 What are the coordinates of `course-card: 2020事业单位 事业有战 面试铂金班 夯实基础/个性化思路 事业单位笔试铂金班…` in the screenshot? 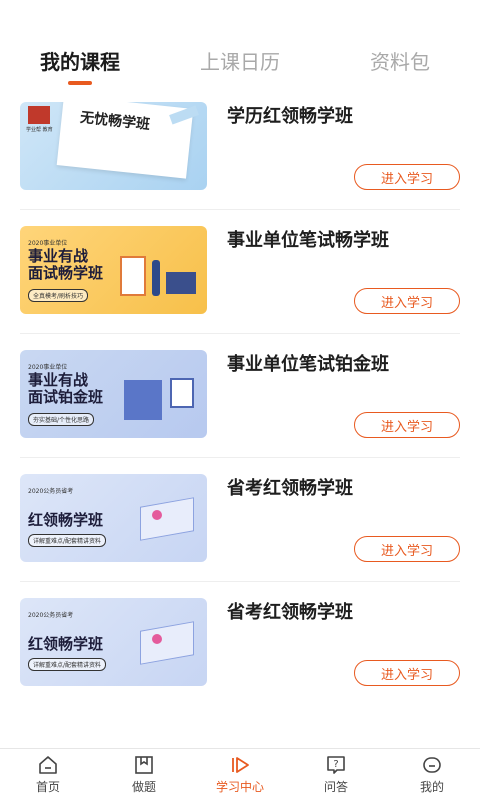 It's located at (240, 396).